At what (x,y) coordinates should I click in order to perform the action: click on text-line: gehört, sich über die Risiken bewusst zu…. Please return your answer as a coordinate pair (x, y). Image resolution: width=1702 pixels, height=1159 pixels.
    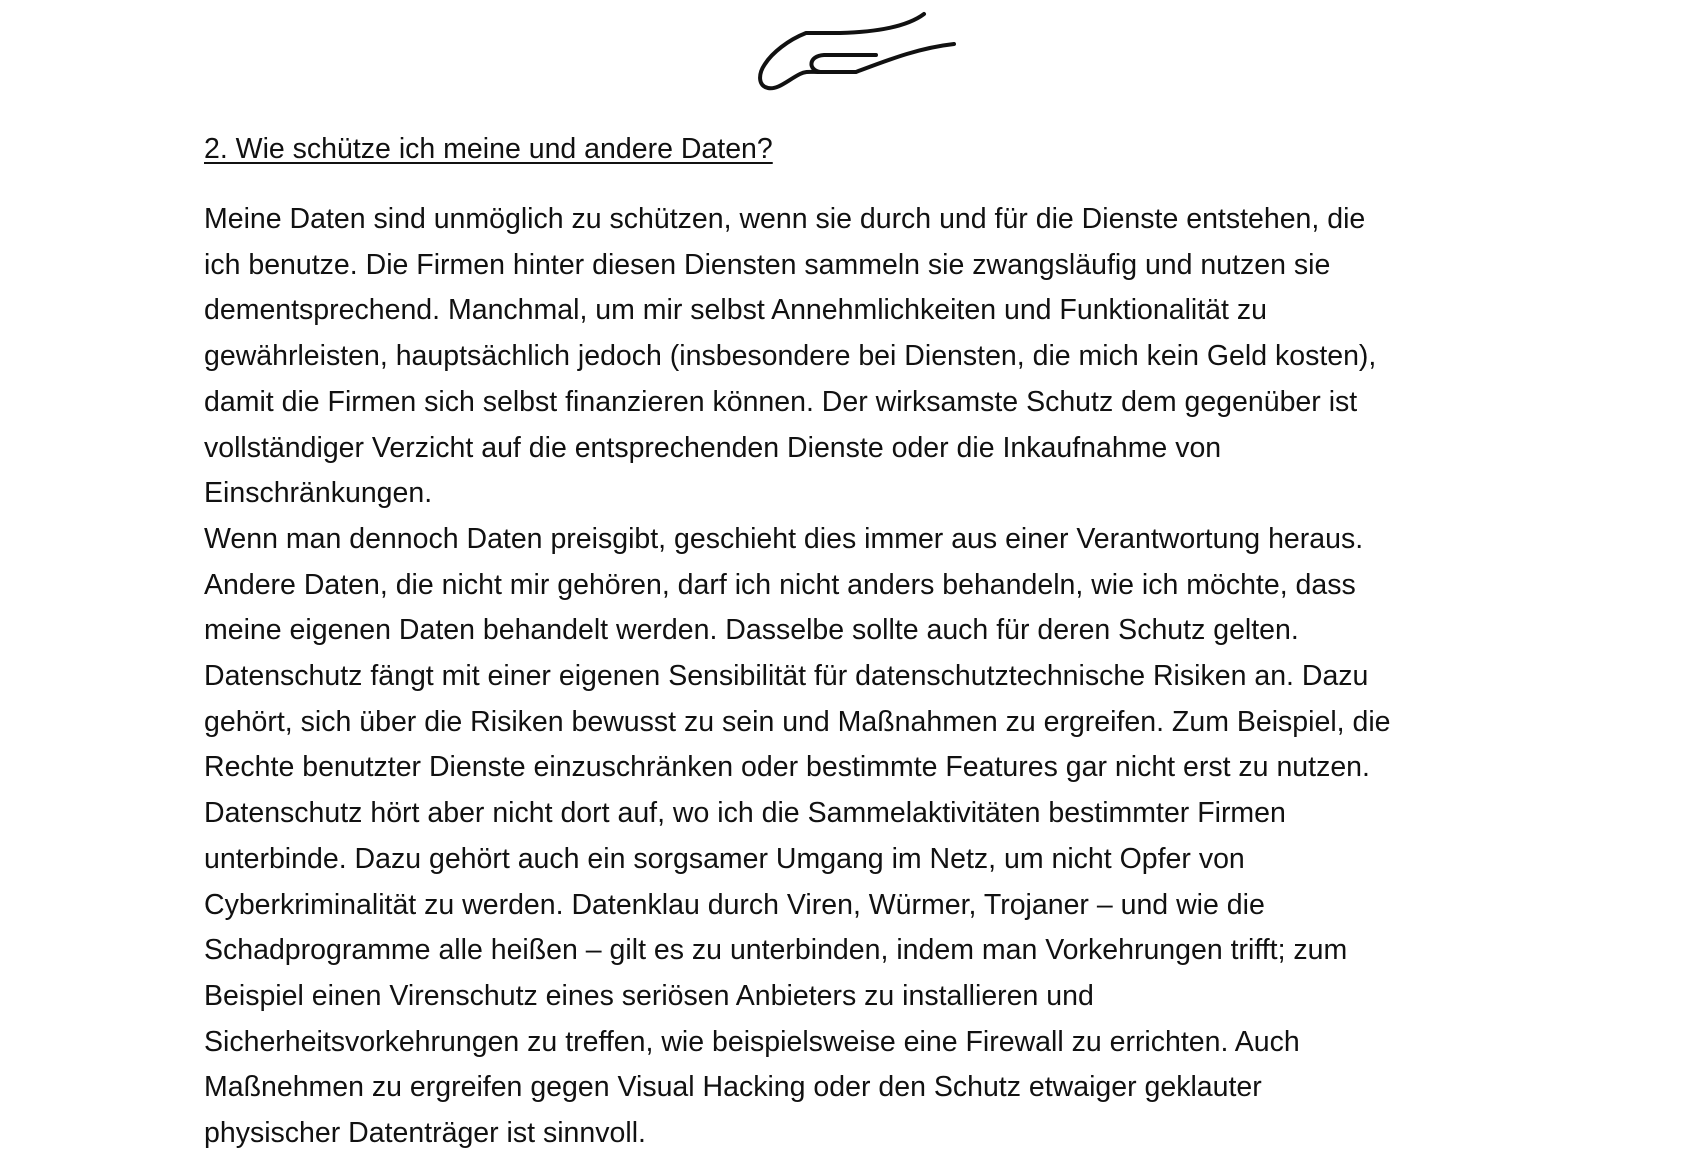
    Looking at the image, I should click on (797, 721).